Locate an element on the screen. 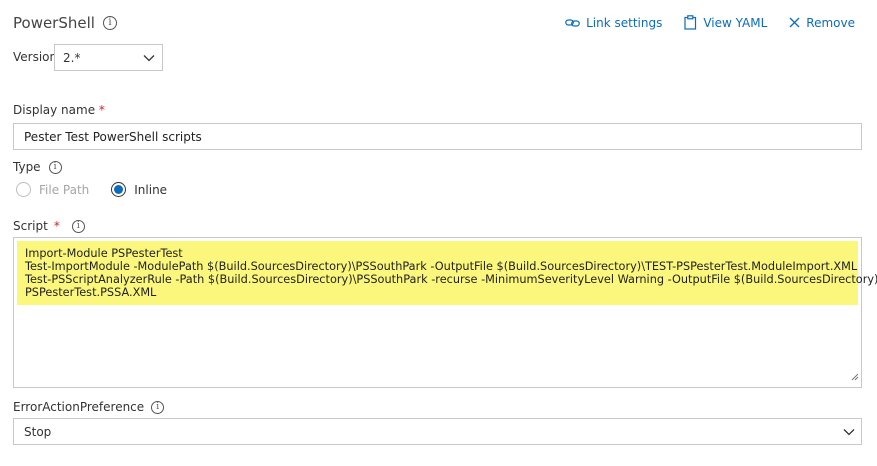  script-label-text: Script is located at coordinates (30, 226).